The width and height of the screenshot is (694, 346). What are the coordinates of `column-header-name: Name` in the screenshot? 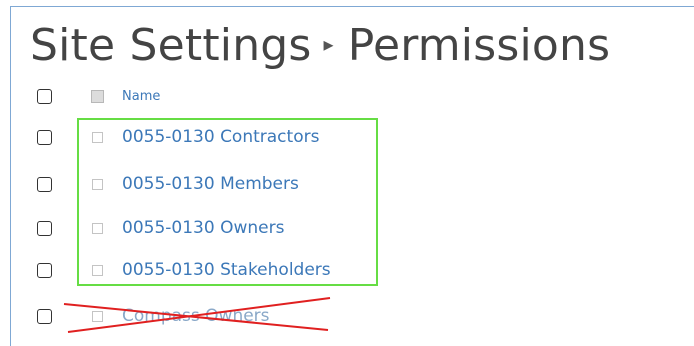 It's located at (141, 97).